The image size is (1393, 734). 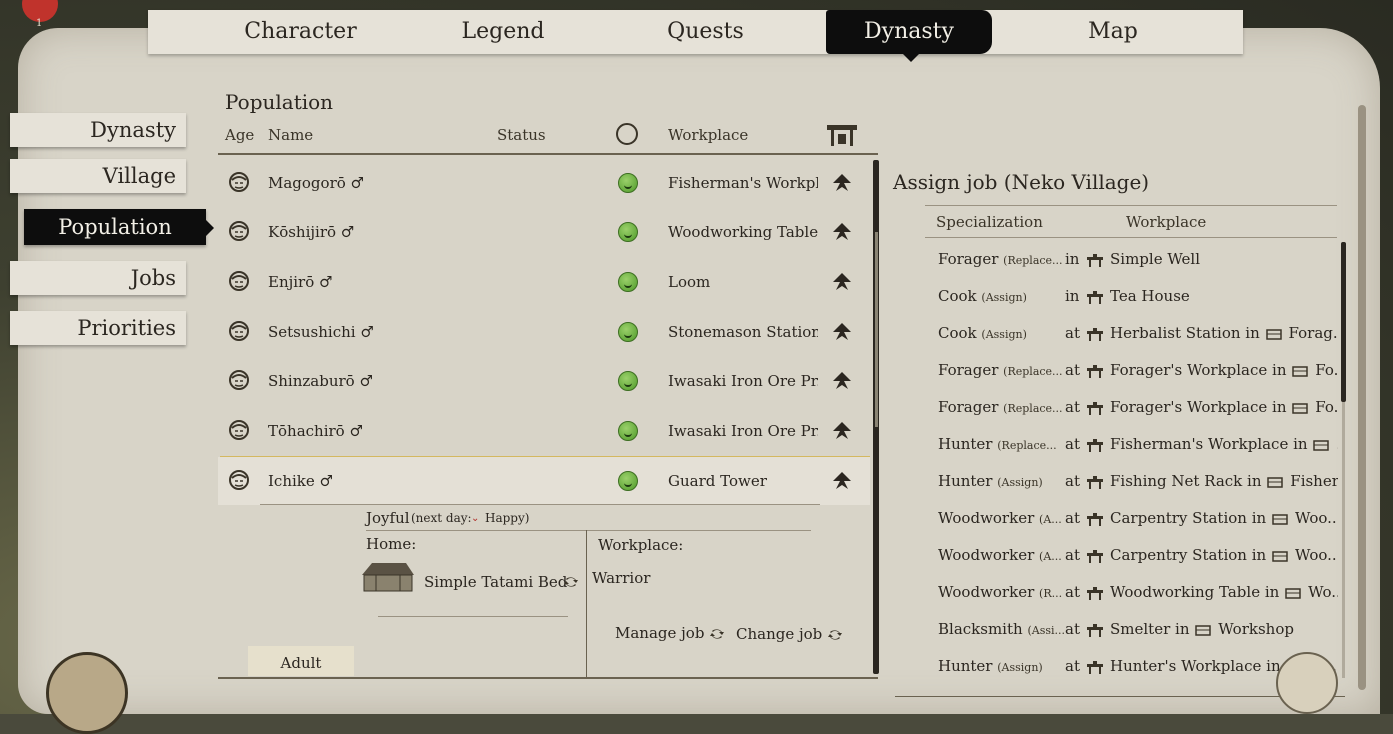 I want to click on mood-header-icon, so click(x=627, y=134).